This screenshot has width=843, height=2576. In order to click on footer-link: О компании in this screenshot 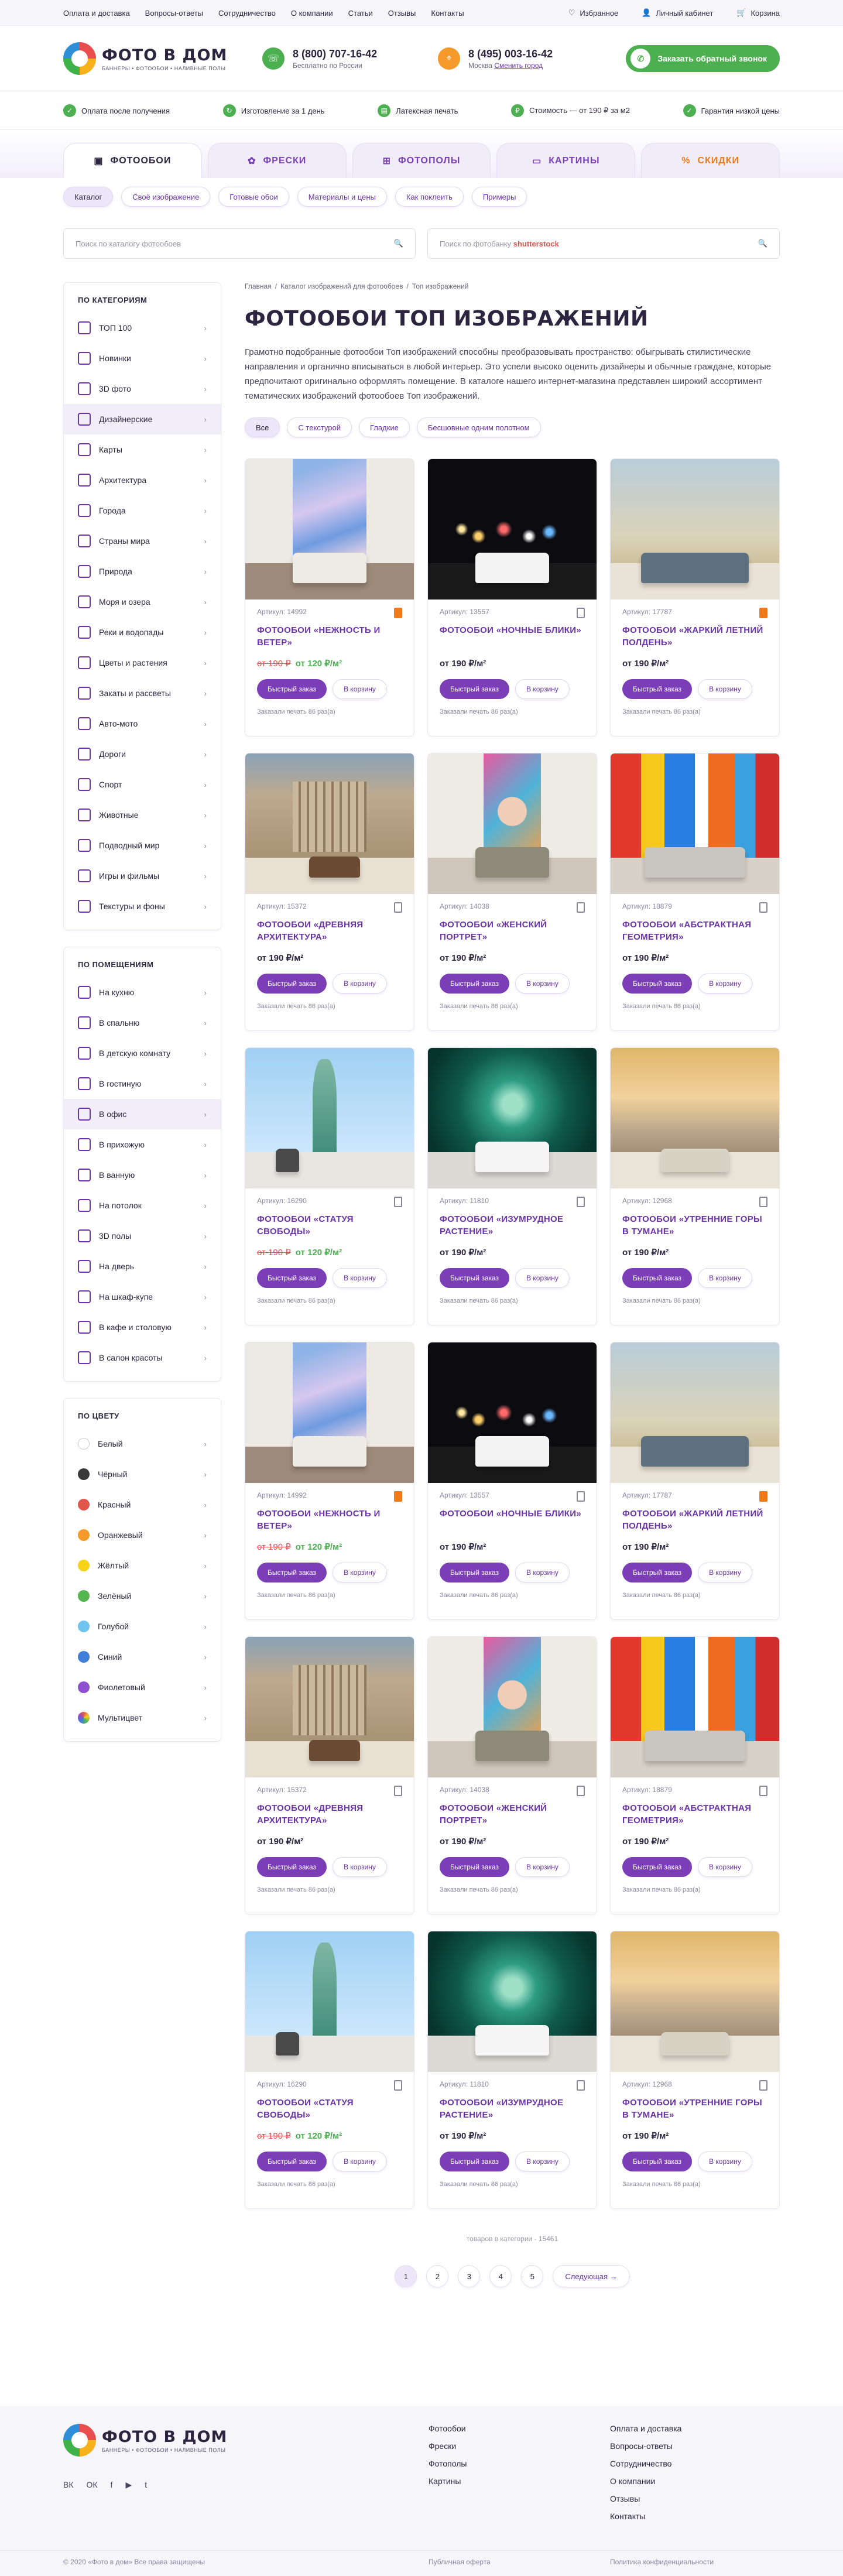, I will do `click(645, 2481)`.